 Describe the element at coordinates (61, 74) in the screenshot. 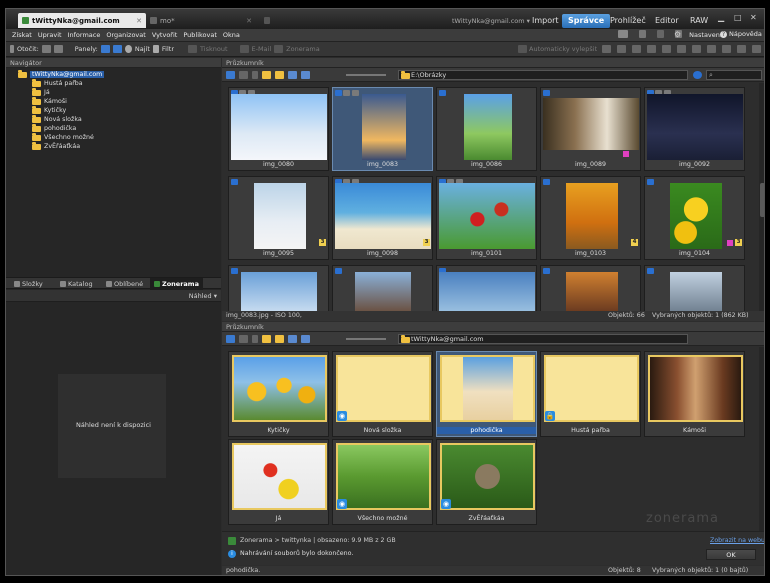

I see `tree-root-account: tWittyNka@gmail.com` at that location.